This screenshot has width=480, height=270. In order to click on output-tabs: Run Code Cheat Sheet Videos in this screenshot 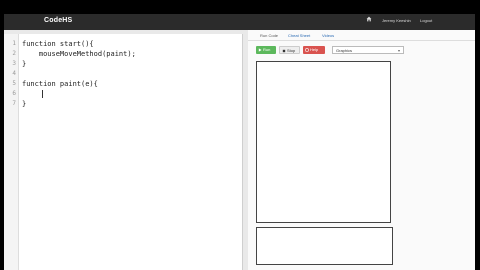, I will do `click(361, 35)`.